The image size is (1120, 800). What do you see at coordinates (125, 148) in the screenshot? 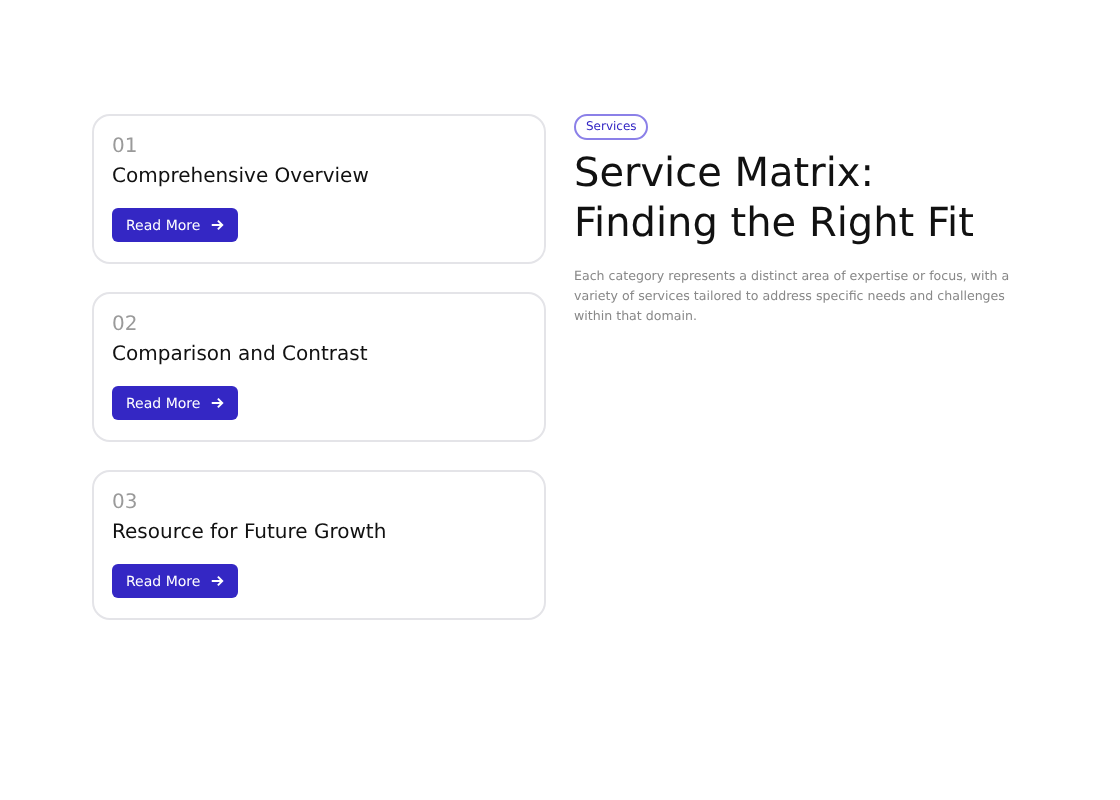
I see `card-number: 01` at bounding box center [125, 148].